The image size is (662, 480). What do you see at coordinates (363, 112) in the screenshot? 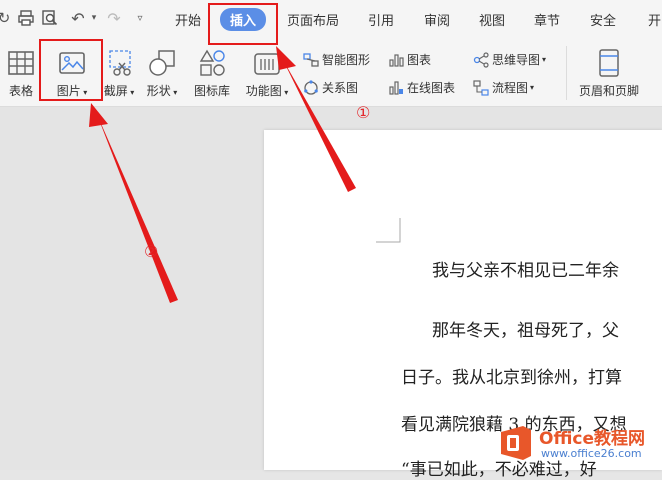
I see `step-marker-1: ①` at bounding box center [363, 112].